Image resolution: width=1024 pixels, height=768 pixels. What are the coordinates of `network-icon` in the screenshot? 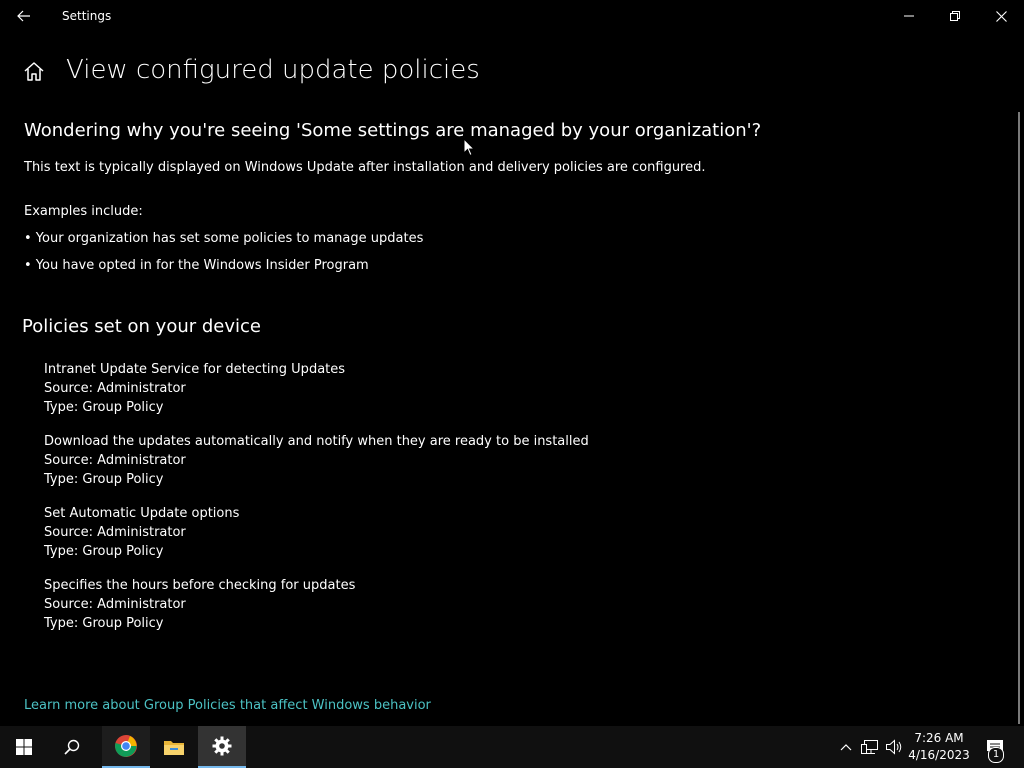 It's located at (869, 747).